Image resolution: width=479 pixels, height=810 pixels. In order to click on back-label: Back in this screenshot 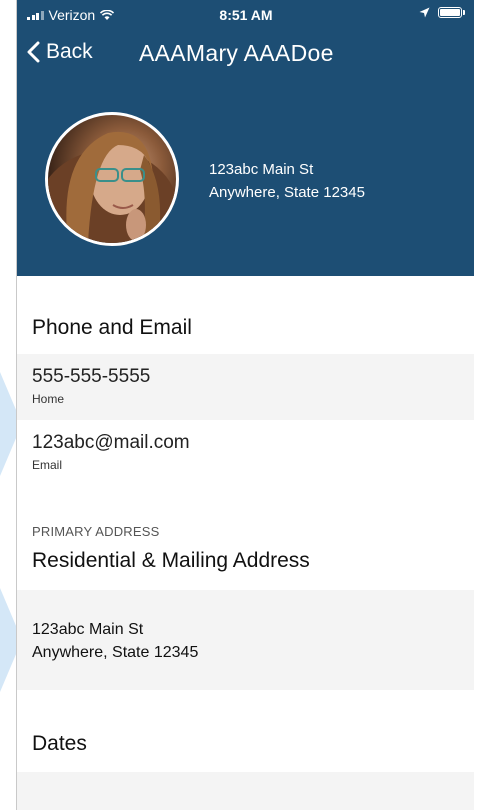, I will do `click(69, 51)`.